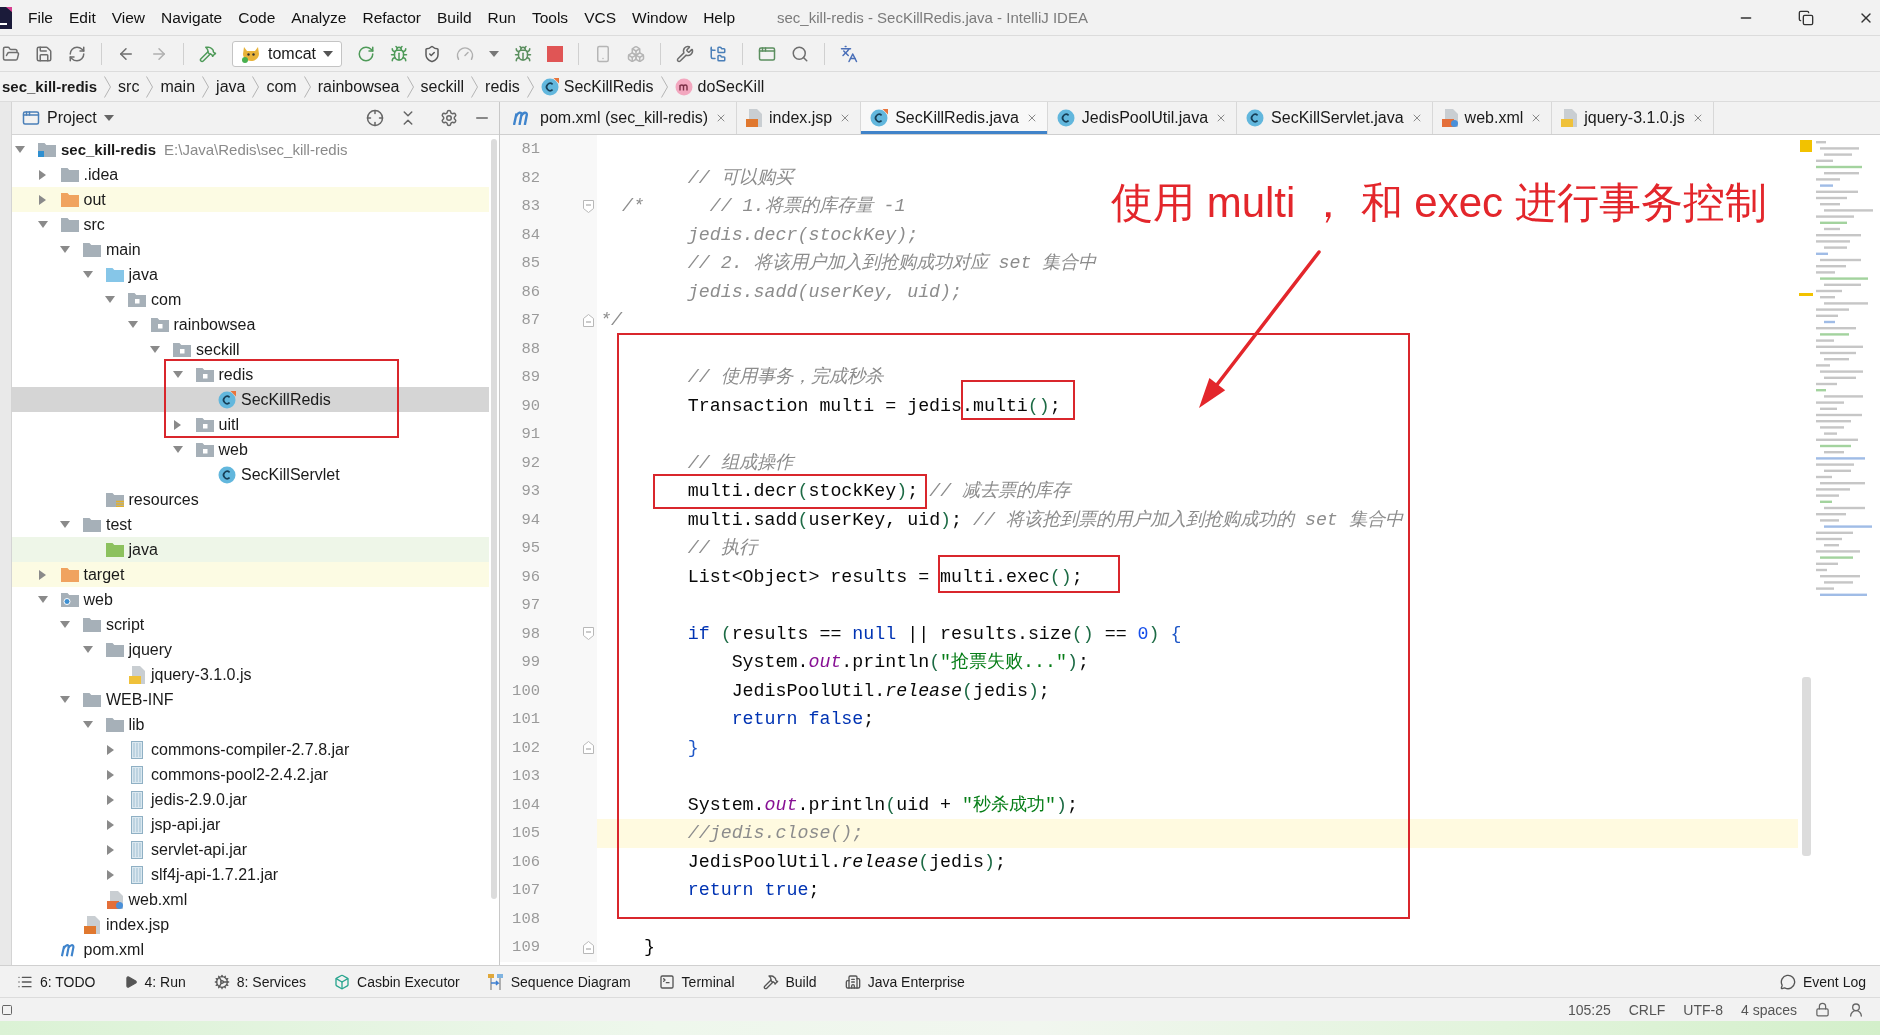 This screenshot has height=1035, width=1880. I want to click on sync-icon, so click(77, 53).